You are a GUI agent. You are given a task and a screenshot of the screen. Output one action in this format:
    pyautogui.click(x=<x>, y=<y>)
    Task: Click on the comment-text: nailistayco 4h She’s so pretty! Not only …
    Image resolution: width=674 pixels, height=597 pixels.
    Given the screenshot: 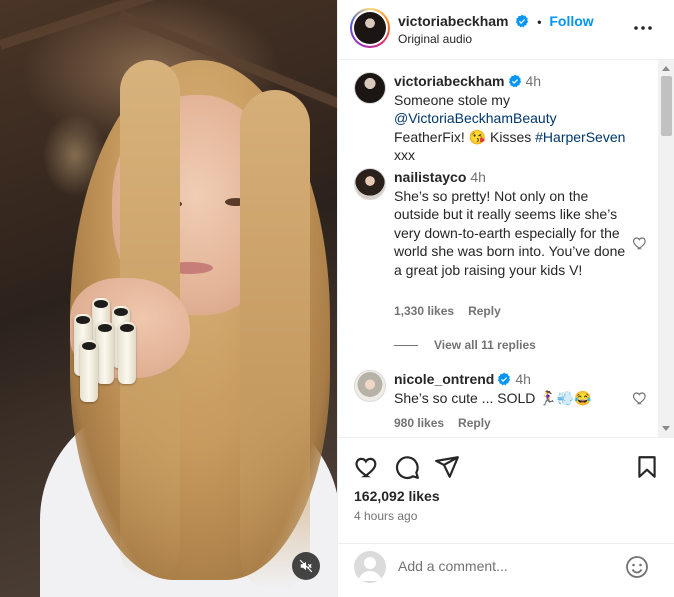 What is the action you would take?
    pyautogui.click(x=512, y=223)
    